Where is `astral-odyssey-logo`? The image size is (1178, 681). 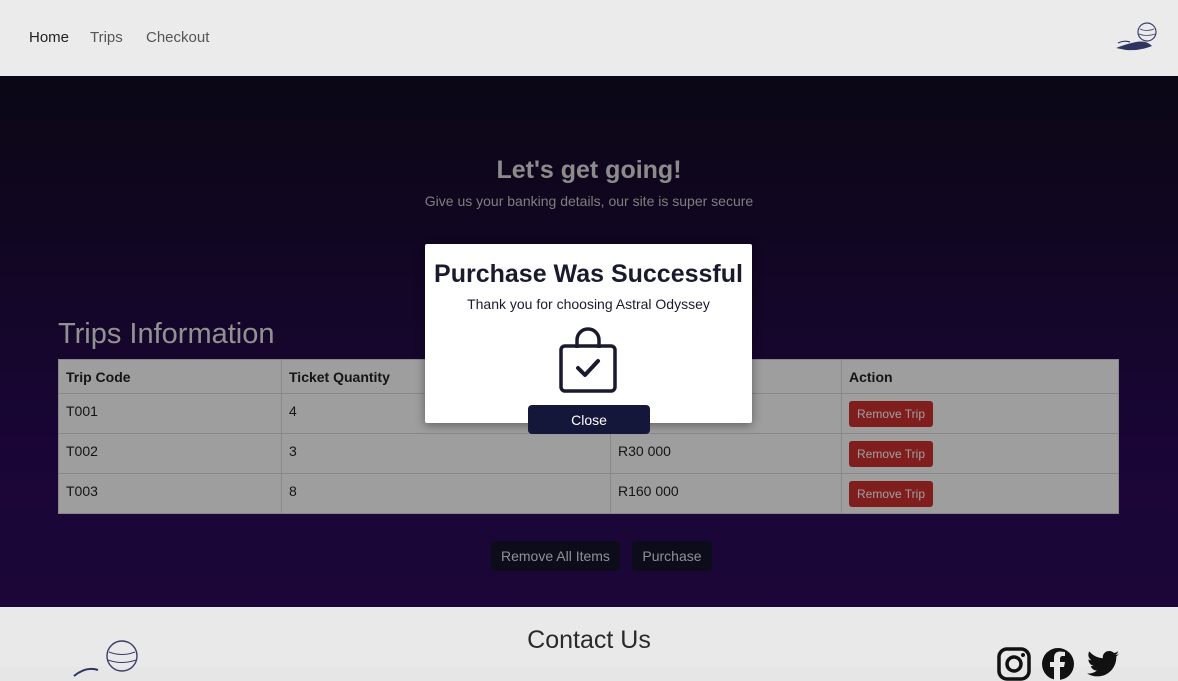 astral-odyssey-logo is located at coordinates (1135, 37).